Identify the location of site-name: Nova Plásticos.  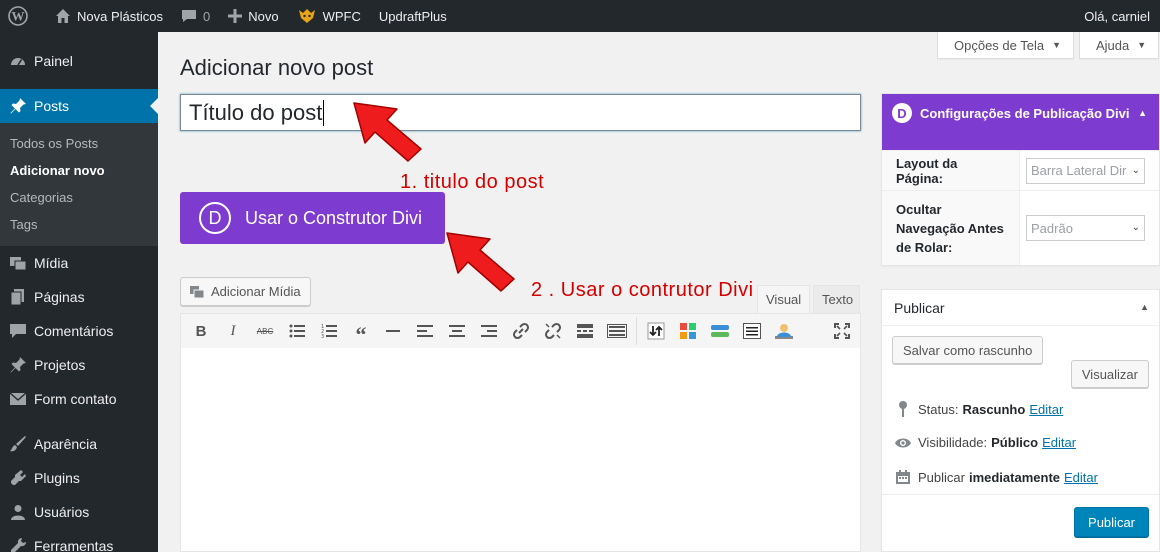
(120, 16).